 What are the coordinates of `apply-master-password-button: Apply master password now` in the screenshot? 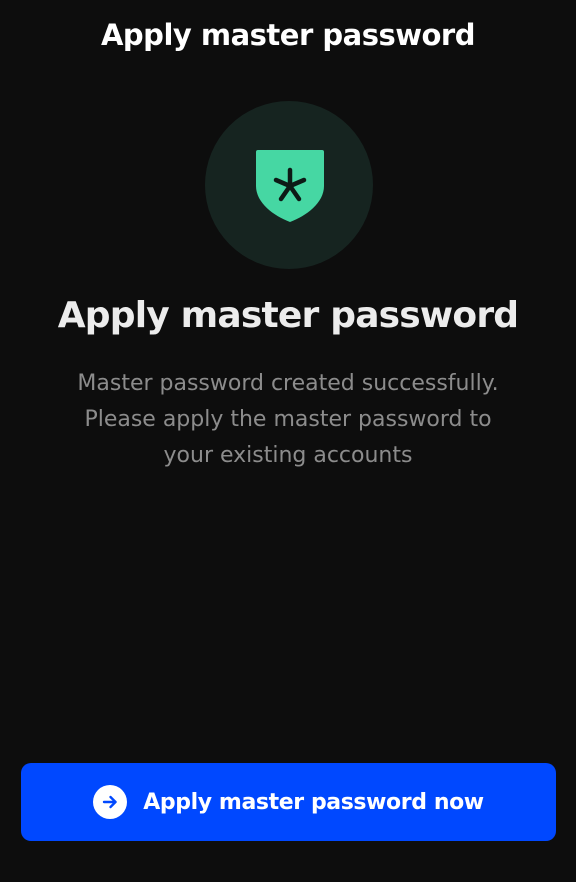 It's located at (288, 802).